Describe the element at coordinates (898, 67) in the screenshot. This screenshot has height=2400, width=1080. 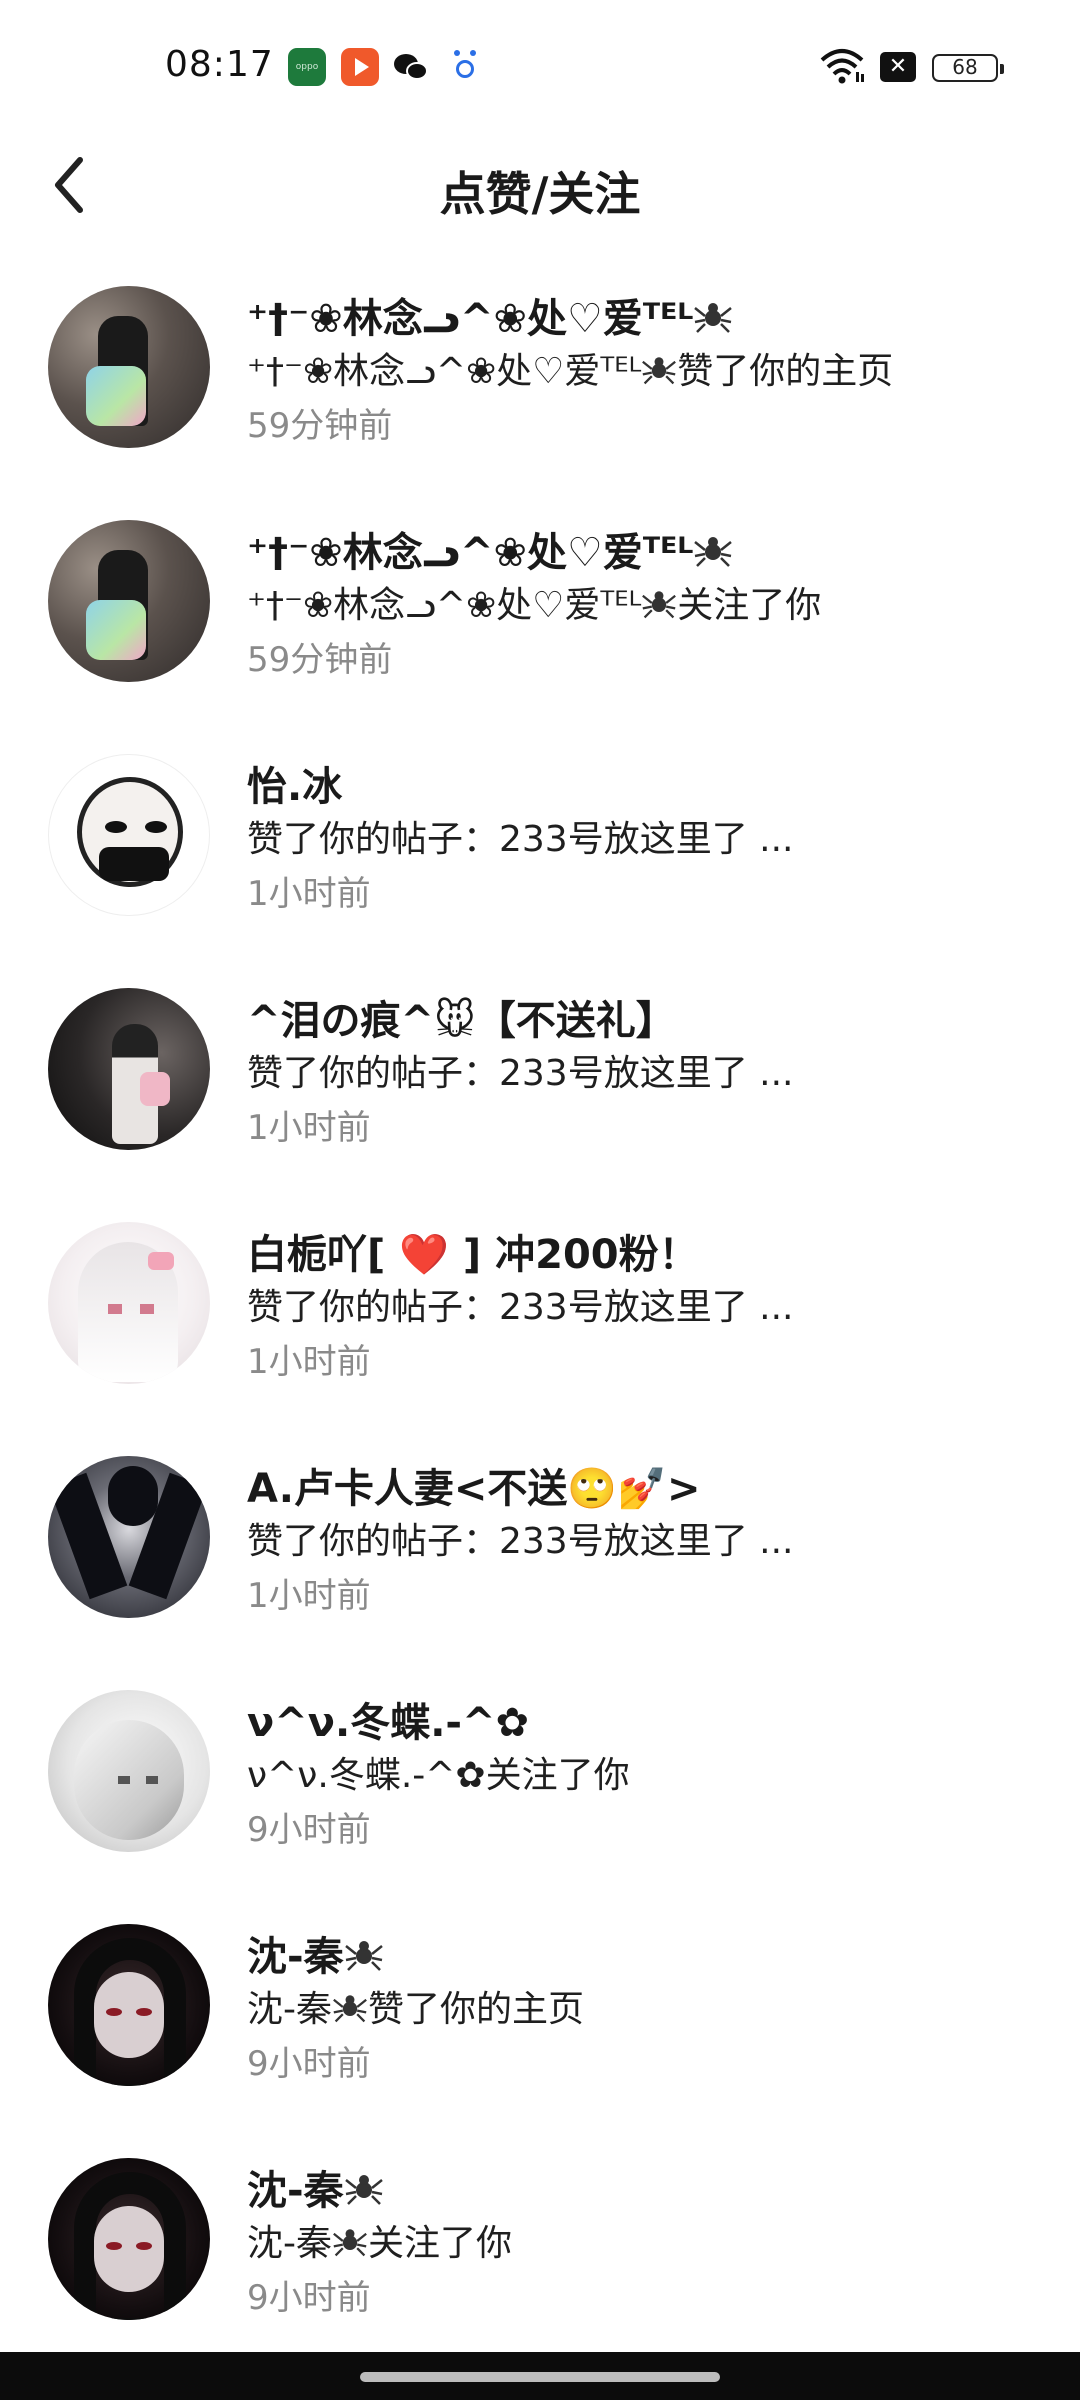
I see `close-notification-icon: ✕` at that location.